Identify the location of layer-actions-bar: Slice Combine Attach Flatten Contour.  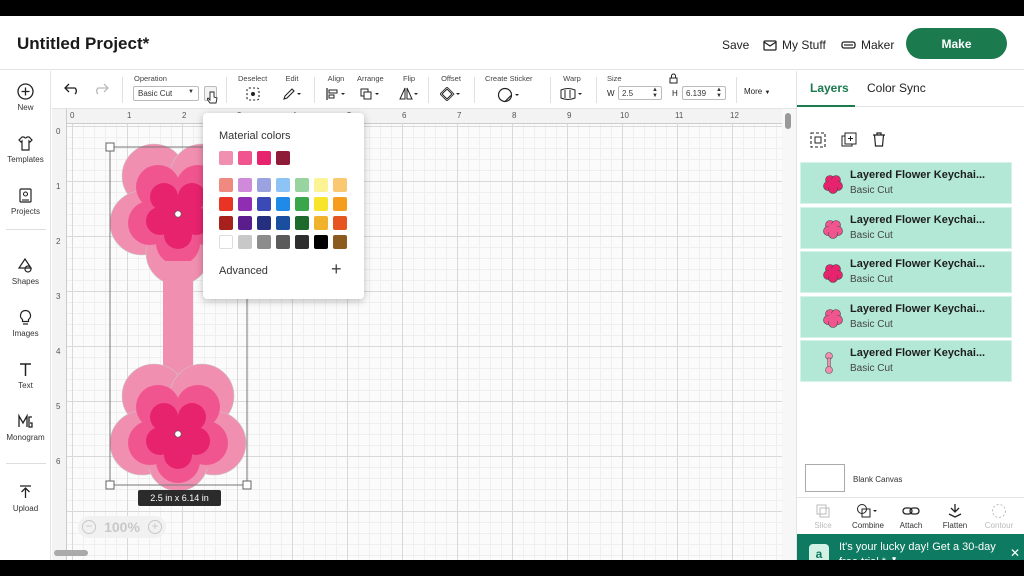
(910, 516).